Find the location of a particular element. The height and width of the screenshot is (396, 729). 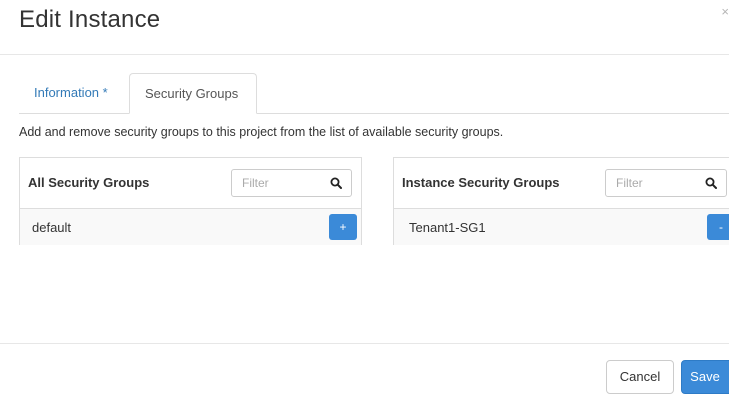

save-button: Save is located at coordinates (705, 377).